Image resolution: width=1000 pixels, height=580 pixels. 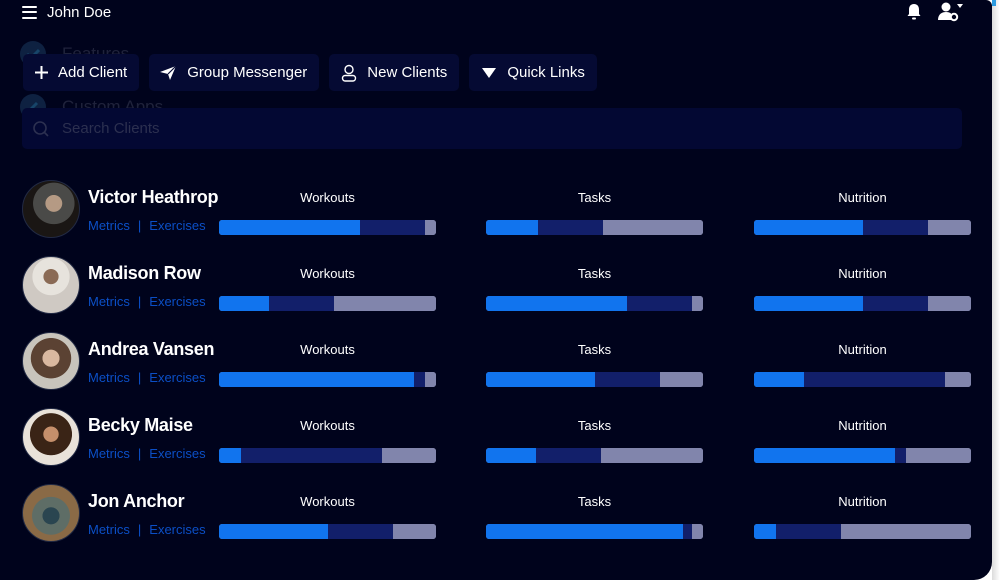 What do you see at coordinates (41, 72) in the screenshot?
I see `plus-icon` at bounding box center [41, 72].